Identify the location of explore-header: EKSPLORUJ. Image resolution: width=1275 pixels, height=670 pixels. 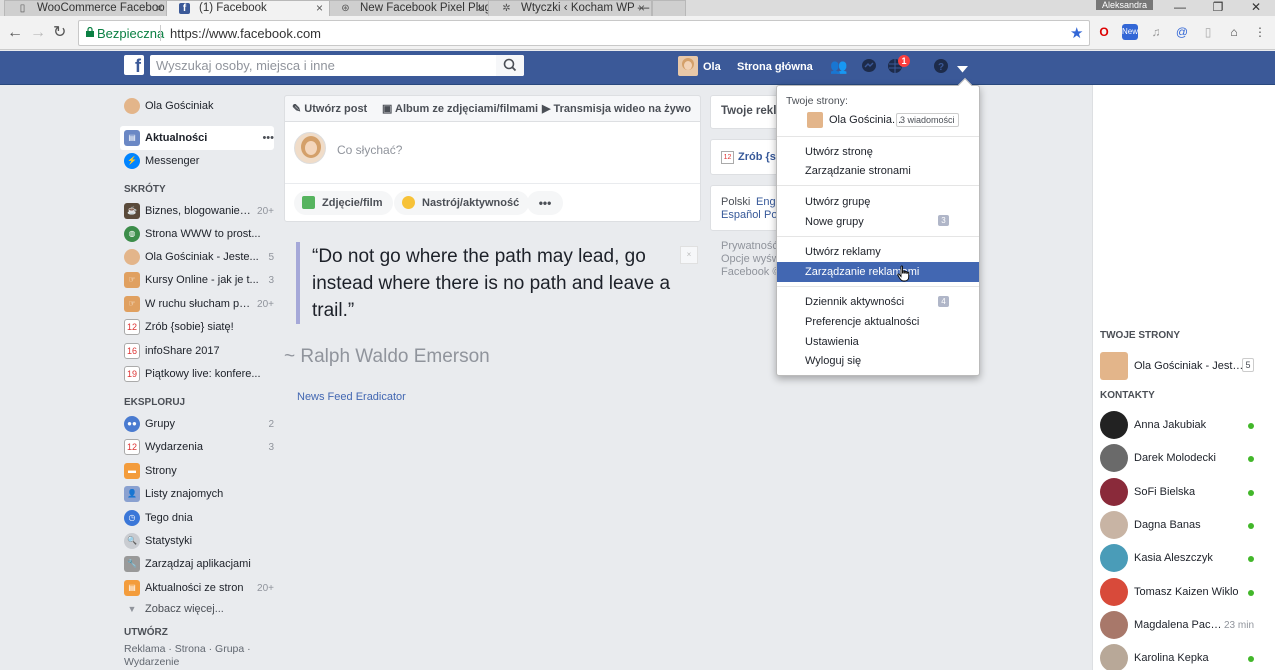
(155, 402).